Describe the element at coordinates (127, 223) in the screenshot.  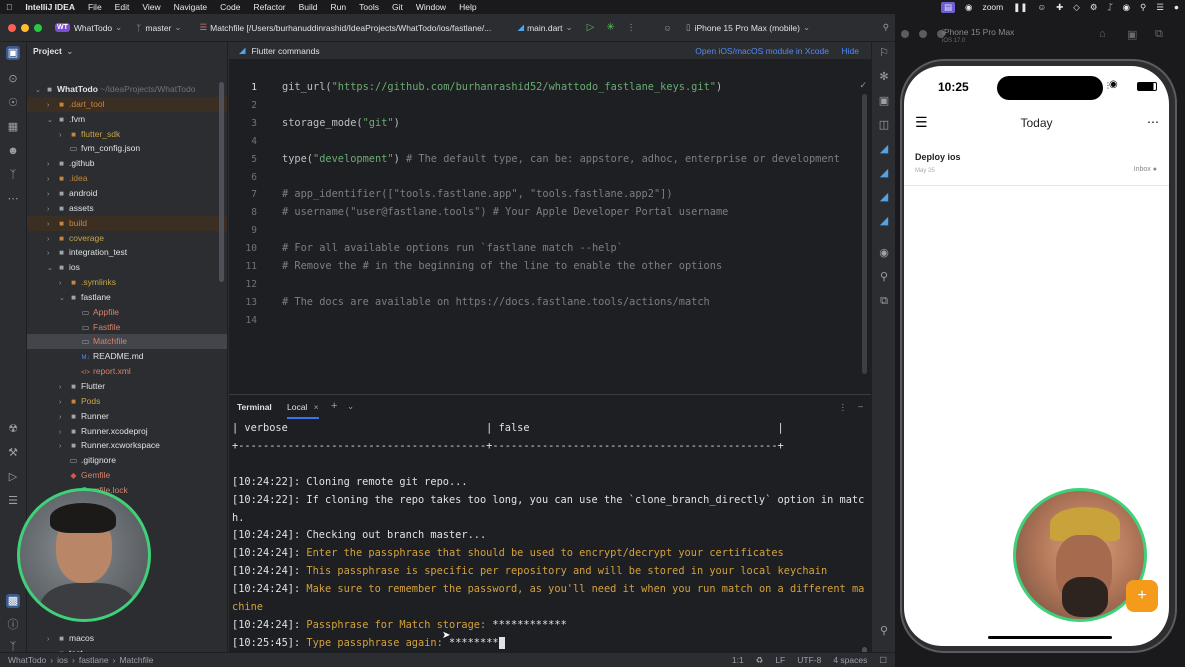
I see `tree-folder: › ■ build` at that location.